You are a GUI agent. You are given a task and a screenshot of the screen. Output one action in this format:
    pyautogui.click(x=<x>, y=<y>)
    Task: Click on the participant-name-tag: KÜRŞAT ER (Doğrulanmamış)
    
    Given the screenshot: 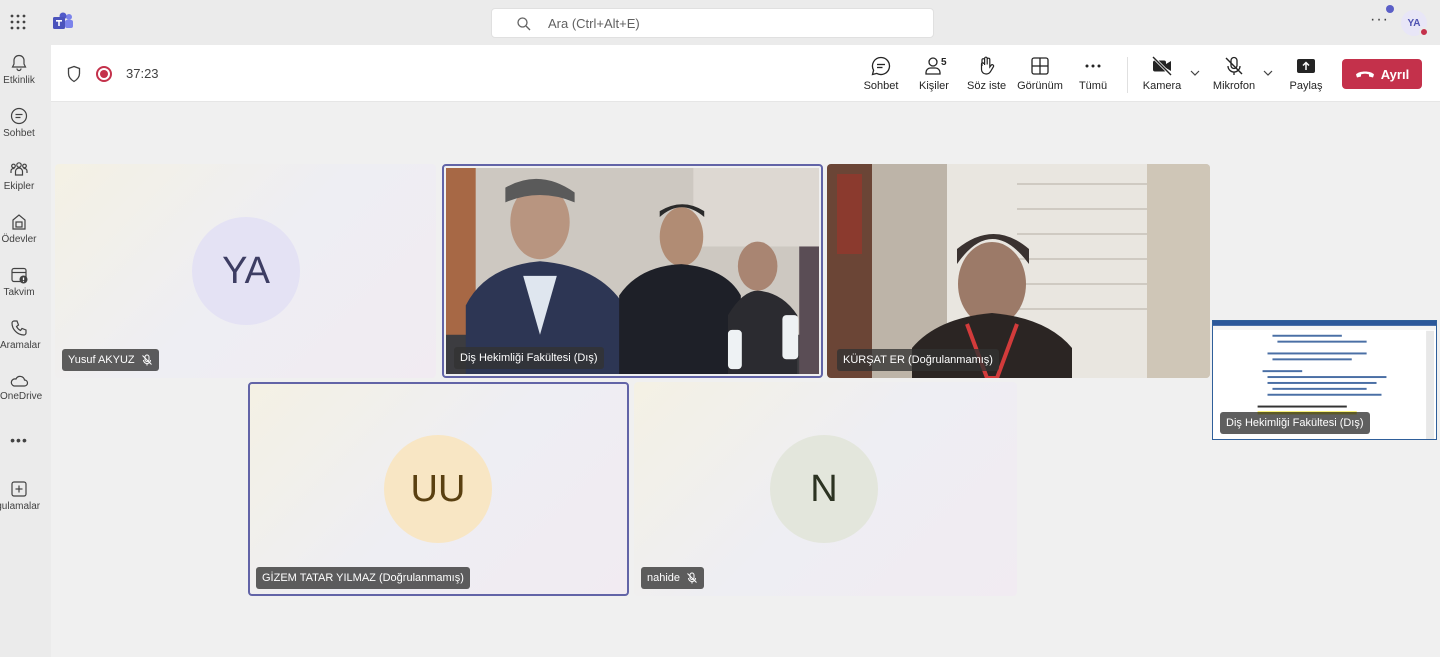 What is the action you would take?
    pyautogui.click(x=918, y=360)
    